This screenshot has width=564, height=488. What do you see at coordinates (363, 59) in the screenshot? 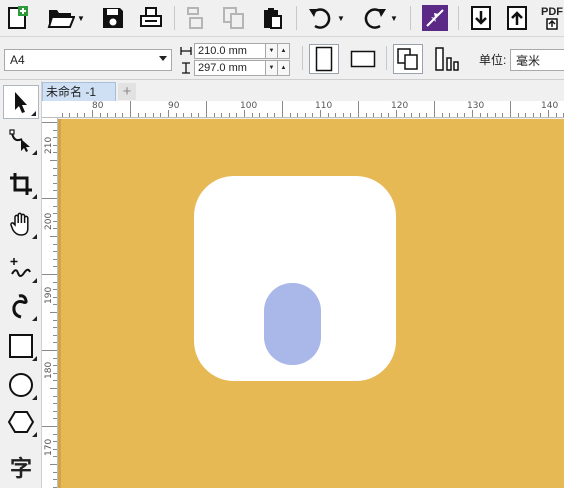
I see `landscape-button` at bounding box center [363, 59].